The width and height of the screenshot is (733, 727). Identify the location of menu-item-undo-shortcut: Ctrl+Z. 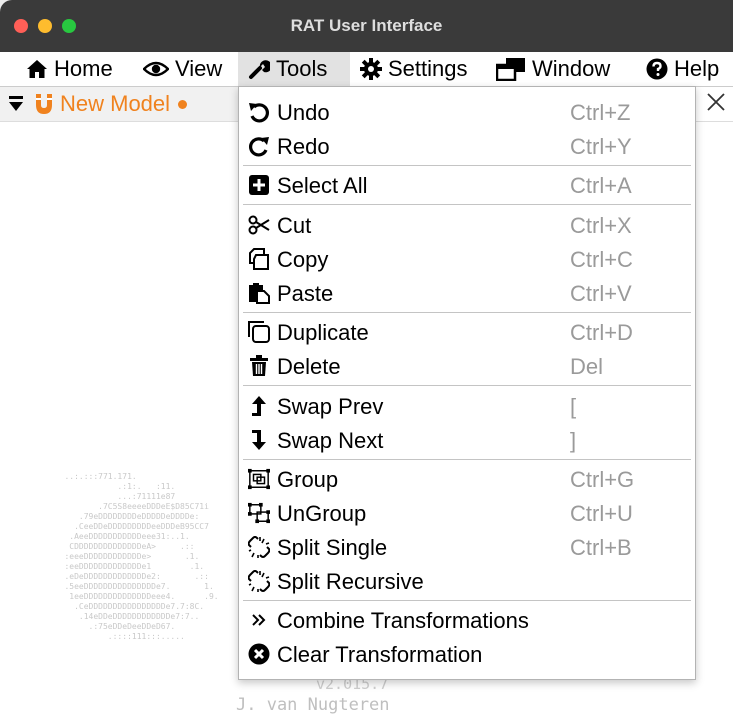
(600, 112).